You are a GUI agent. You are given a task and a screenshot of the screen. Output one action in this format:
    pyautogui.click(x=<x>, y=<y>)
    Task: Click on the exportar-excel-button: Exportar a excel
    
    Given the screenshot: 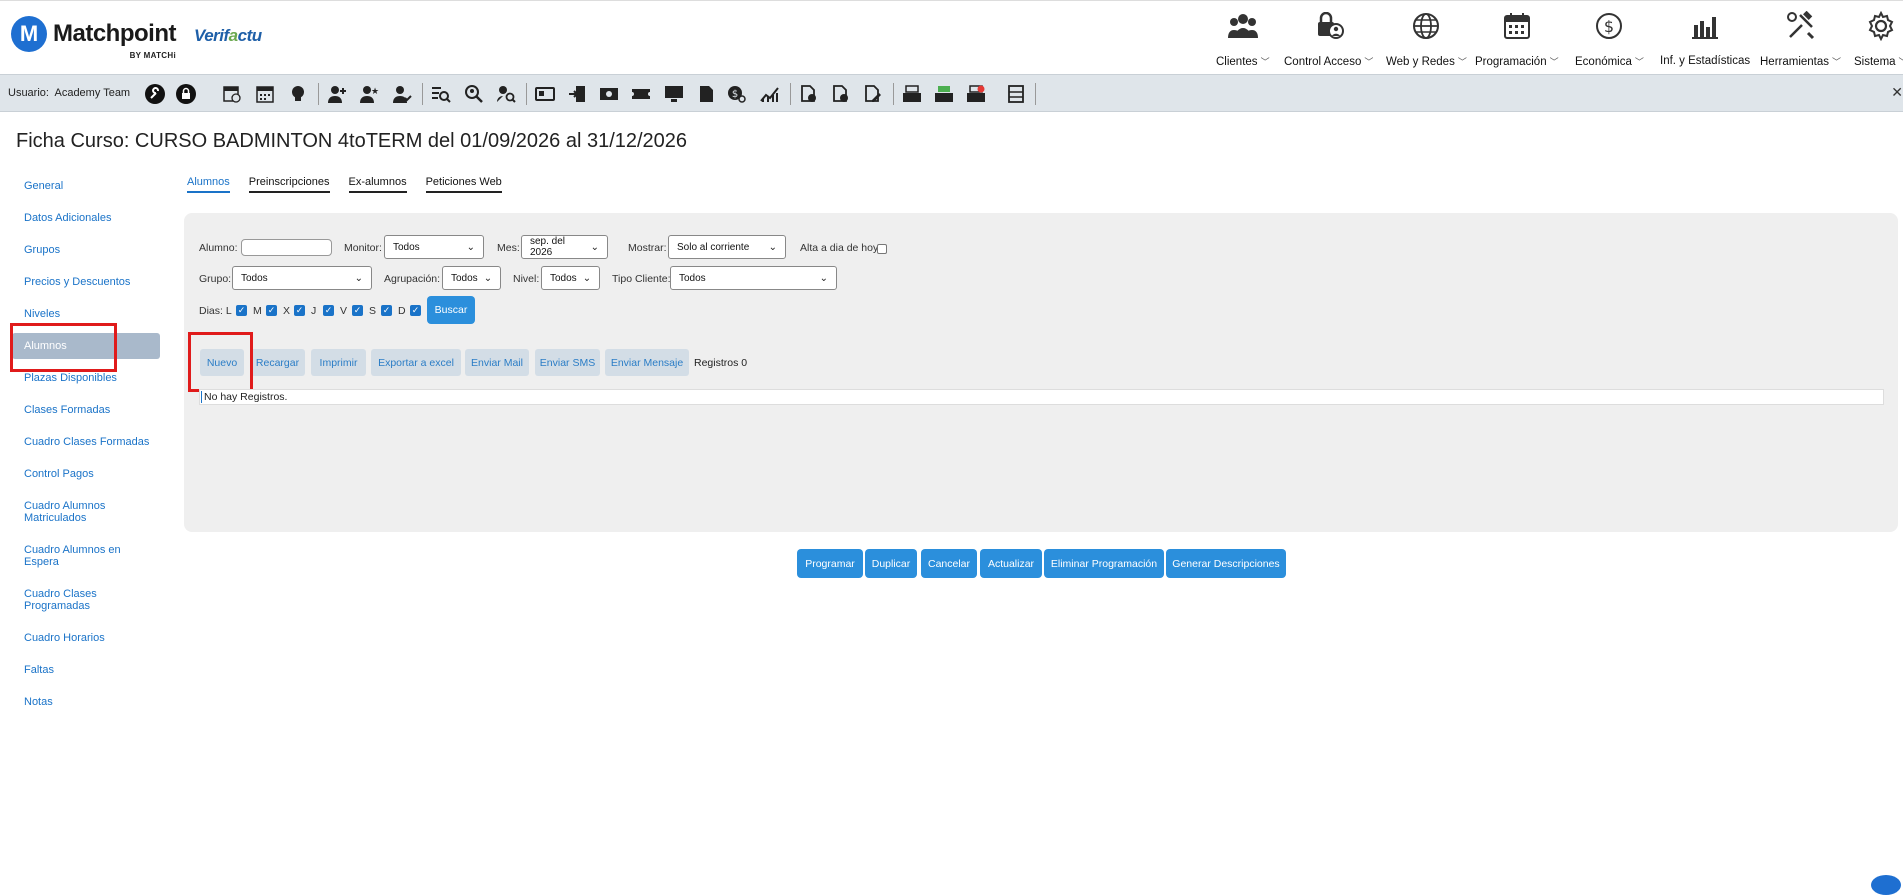 What is the action you would take?
    pyautogui.click(x=416, y=362)
    